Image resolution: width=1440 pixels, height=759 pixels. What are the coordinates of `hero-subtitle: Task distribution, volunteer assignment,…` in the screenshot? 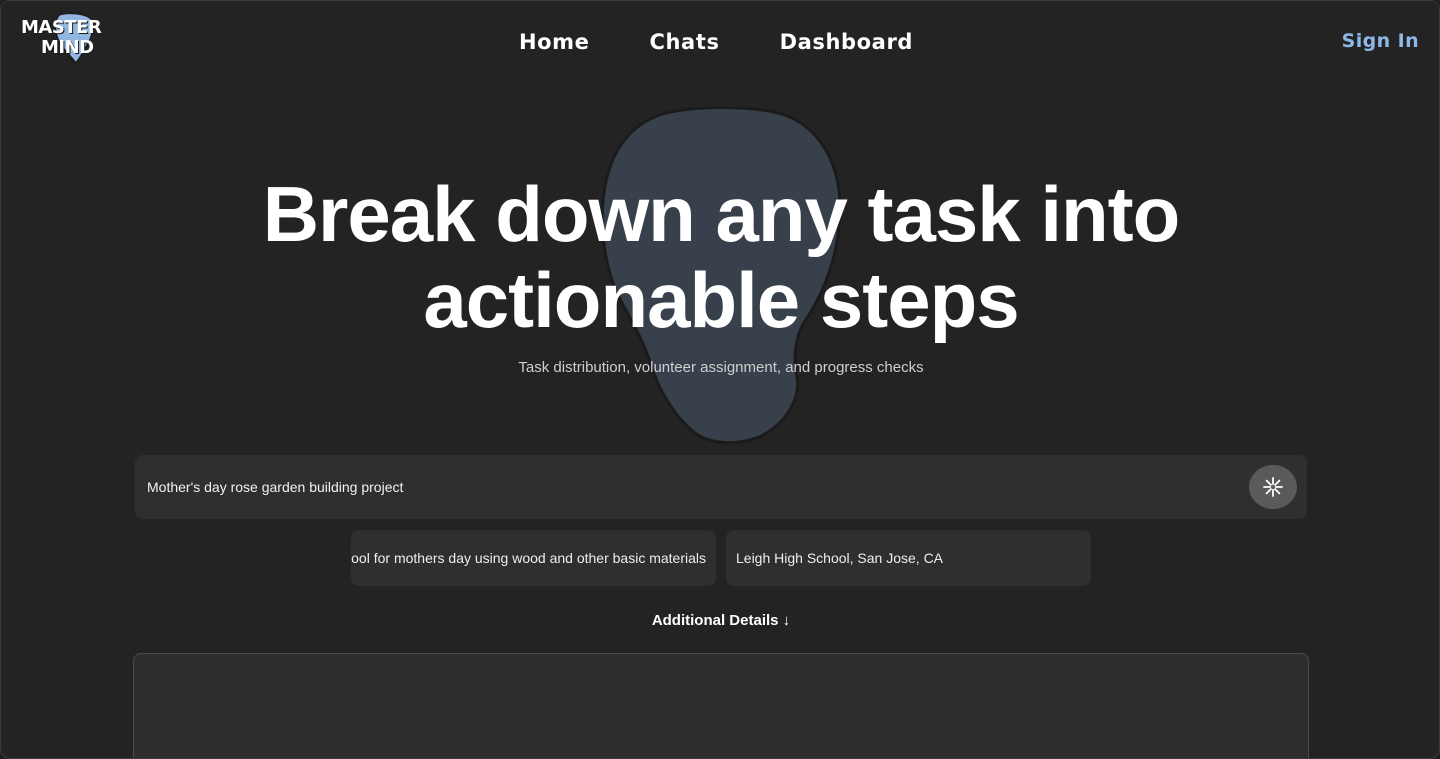 It's located at (721, 367).